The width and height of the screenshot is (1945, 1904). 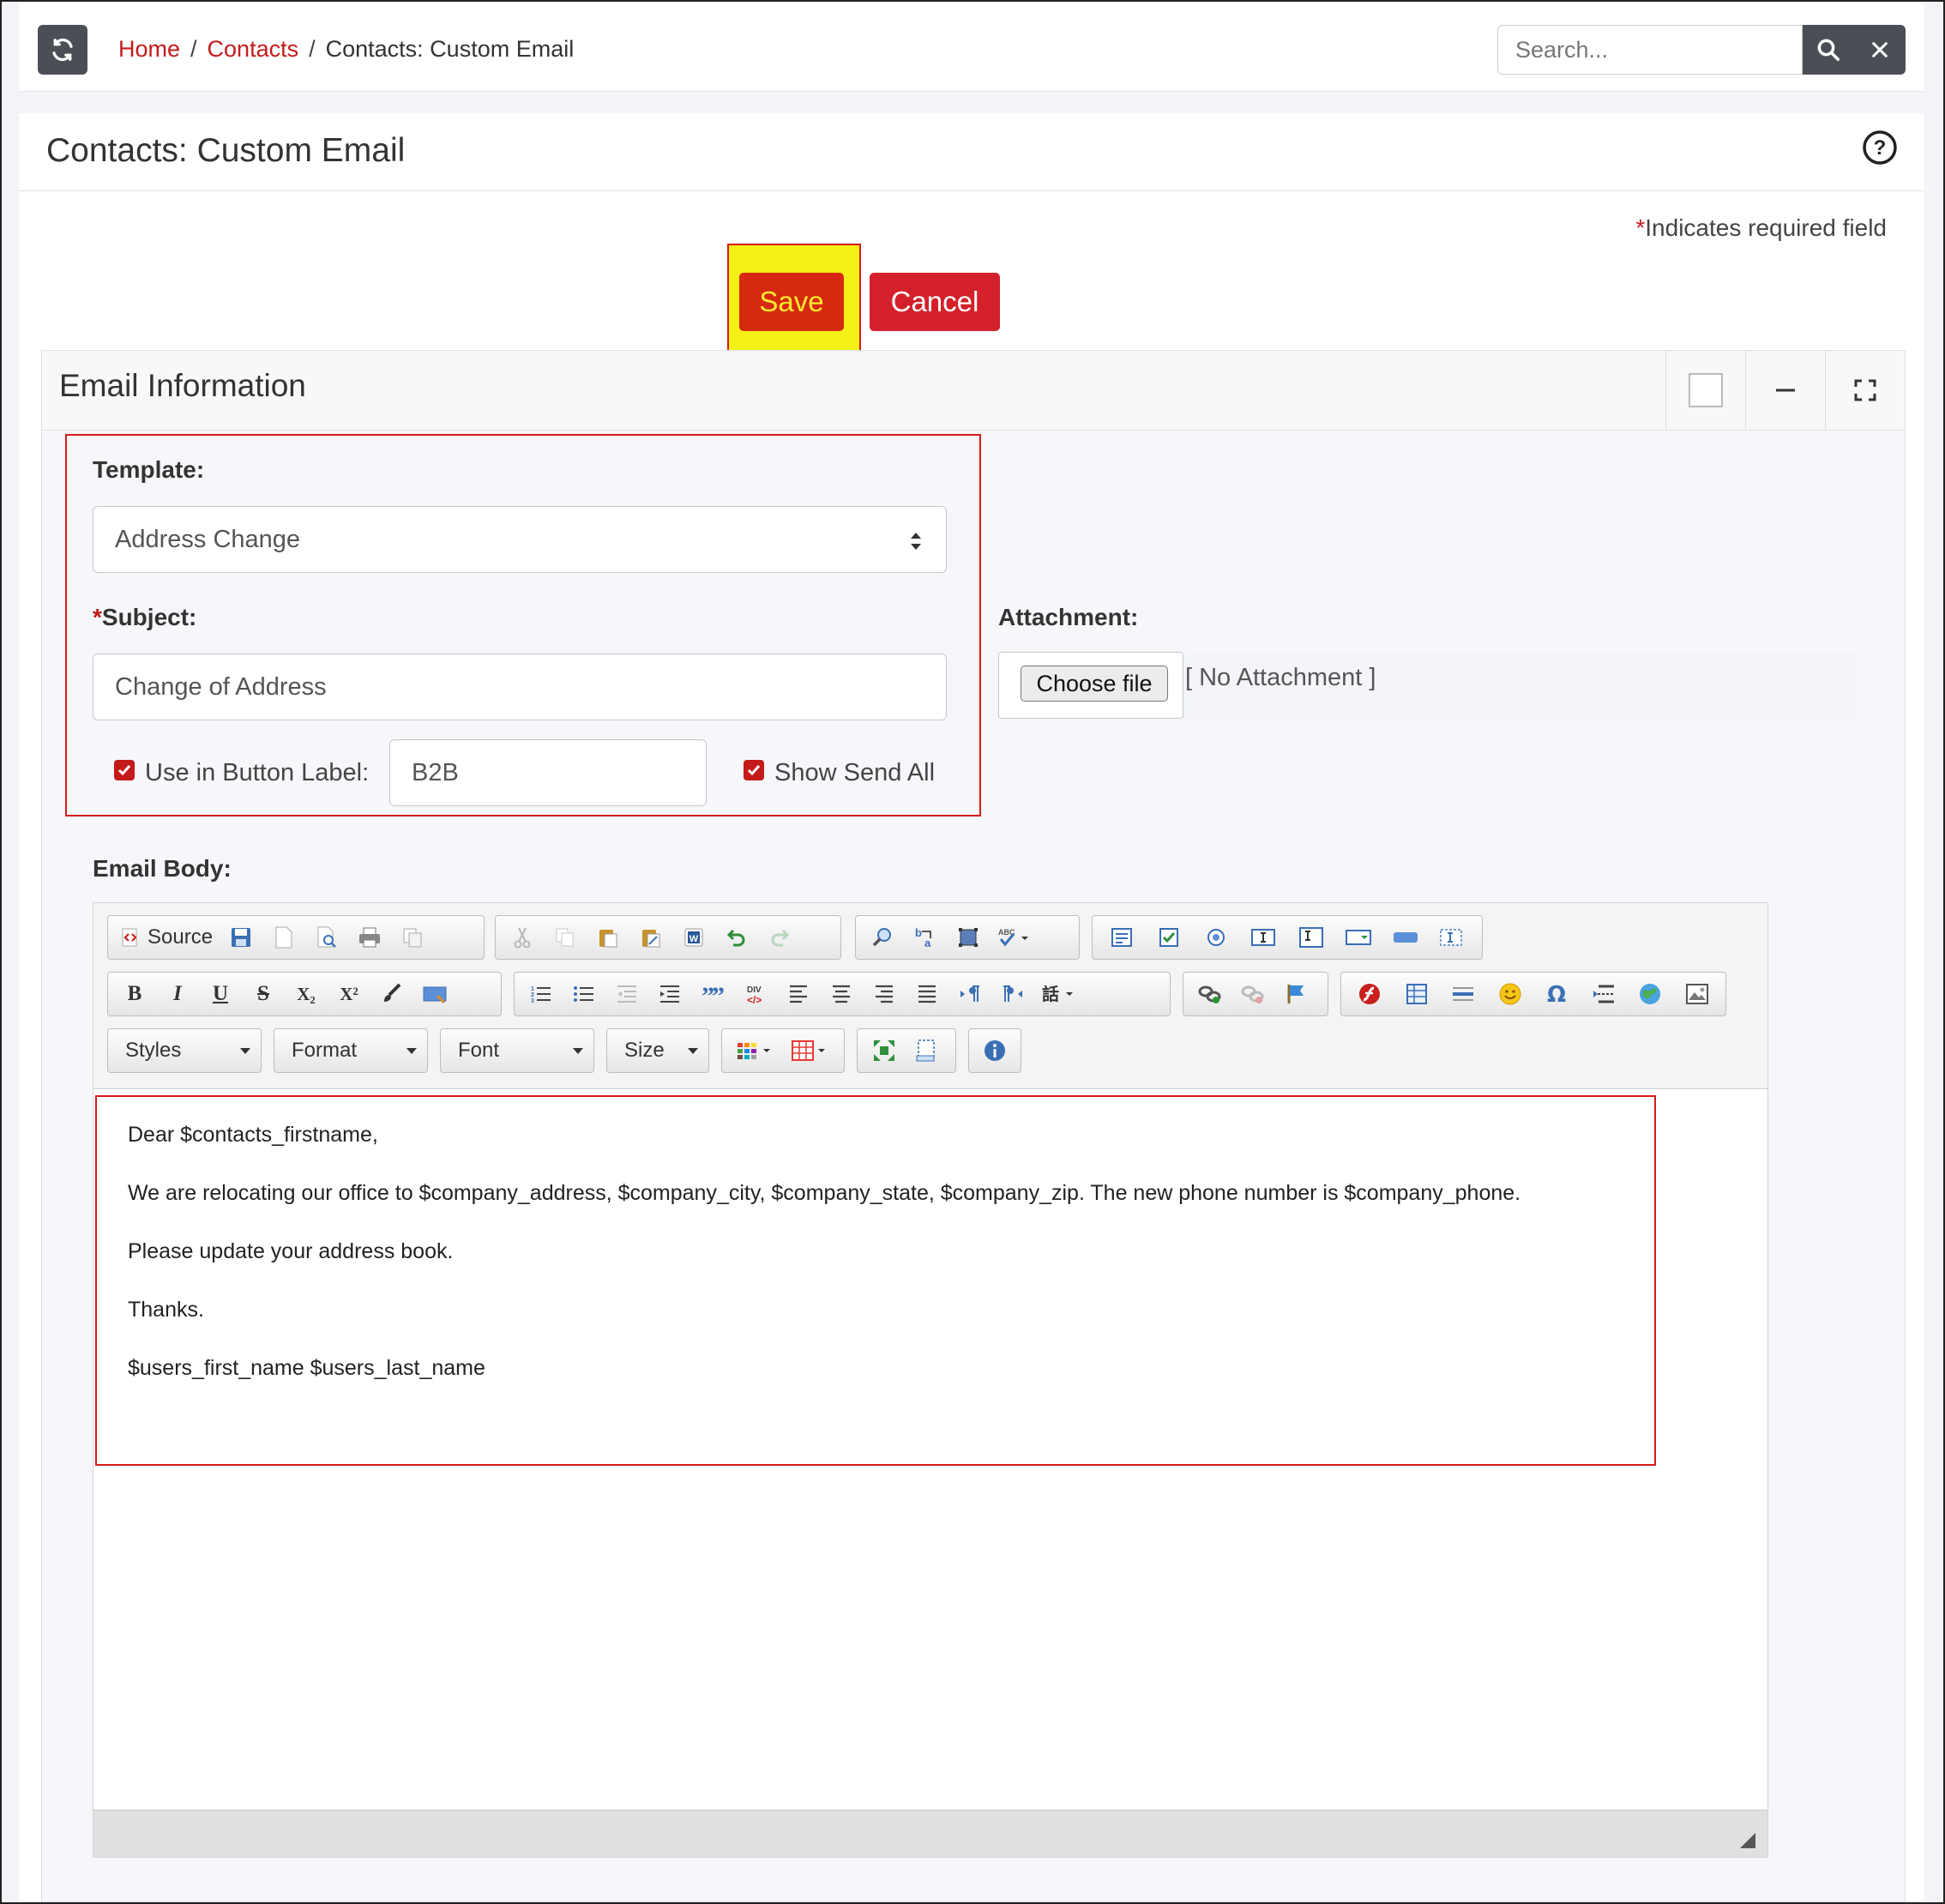 What do you see at coordinates (221, 994) in the screenshot?
I see `underline-button: U` at bounding box center [221, 994].